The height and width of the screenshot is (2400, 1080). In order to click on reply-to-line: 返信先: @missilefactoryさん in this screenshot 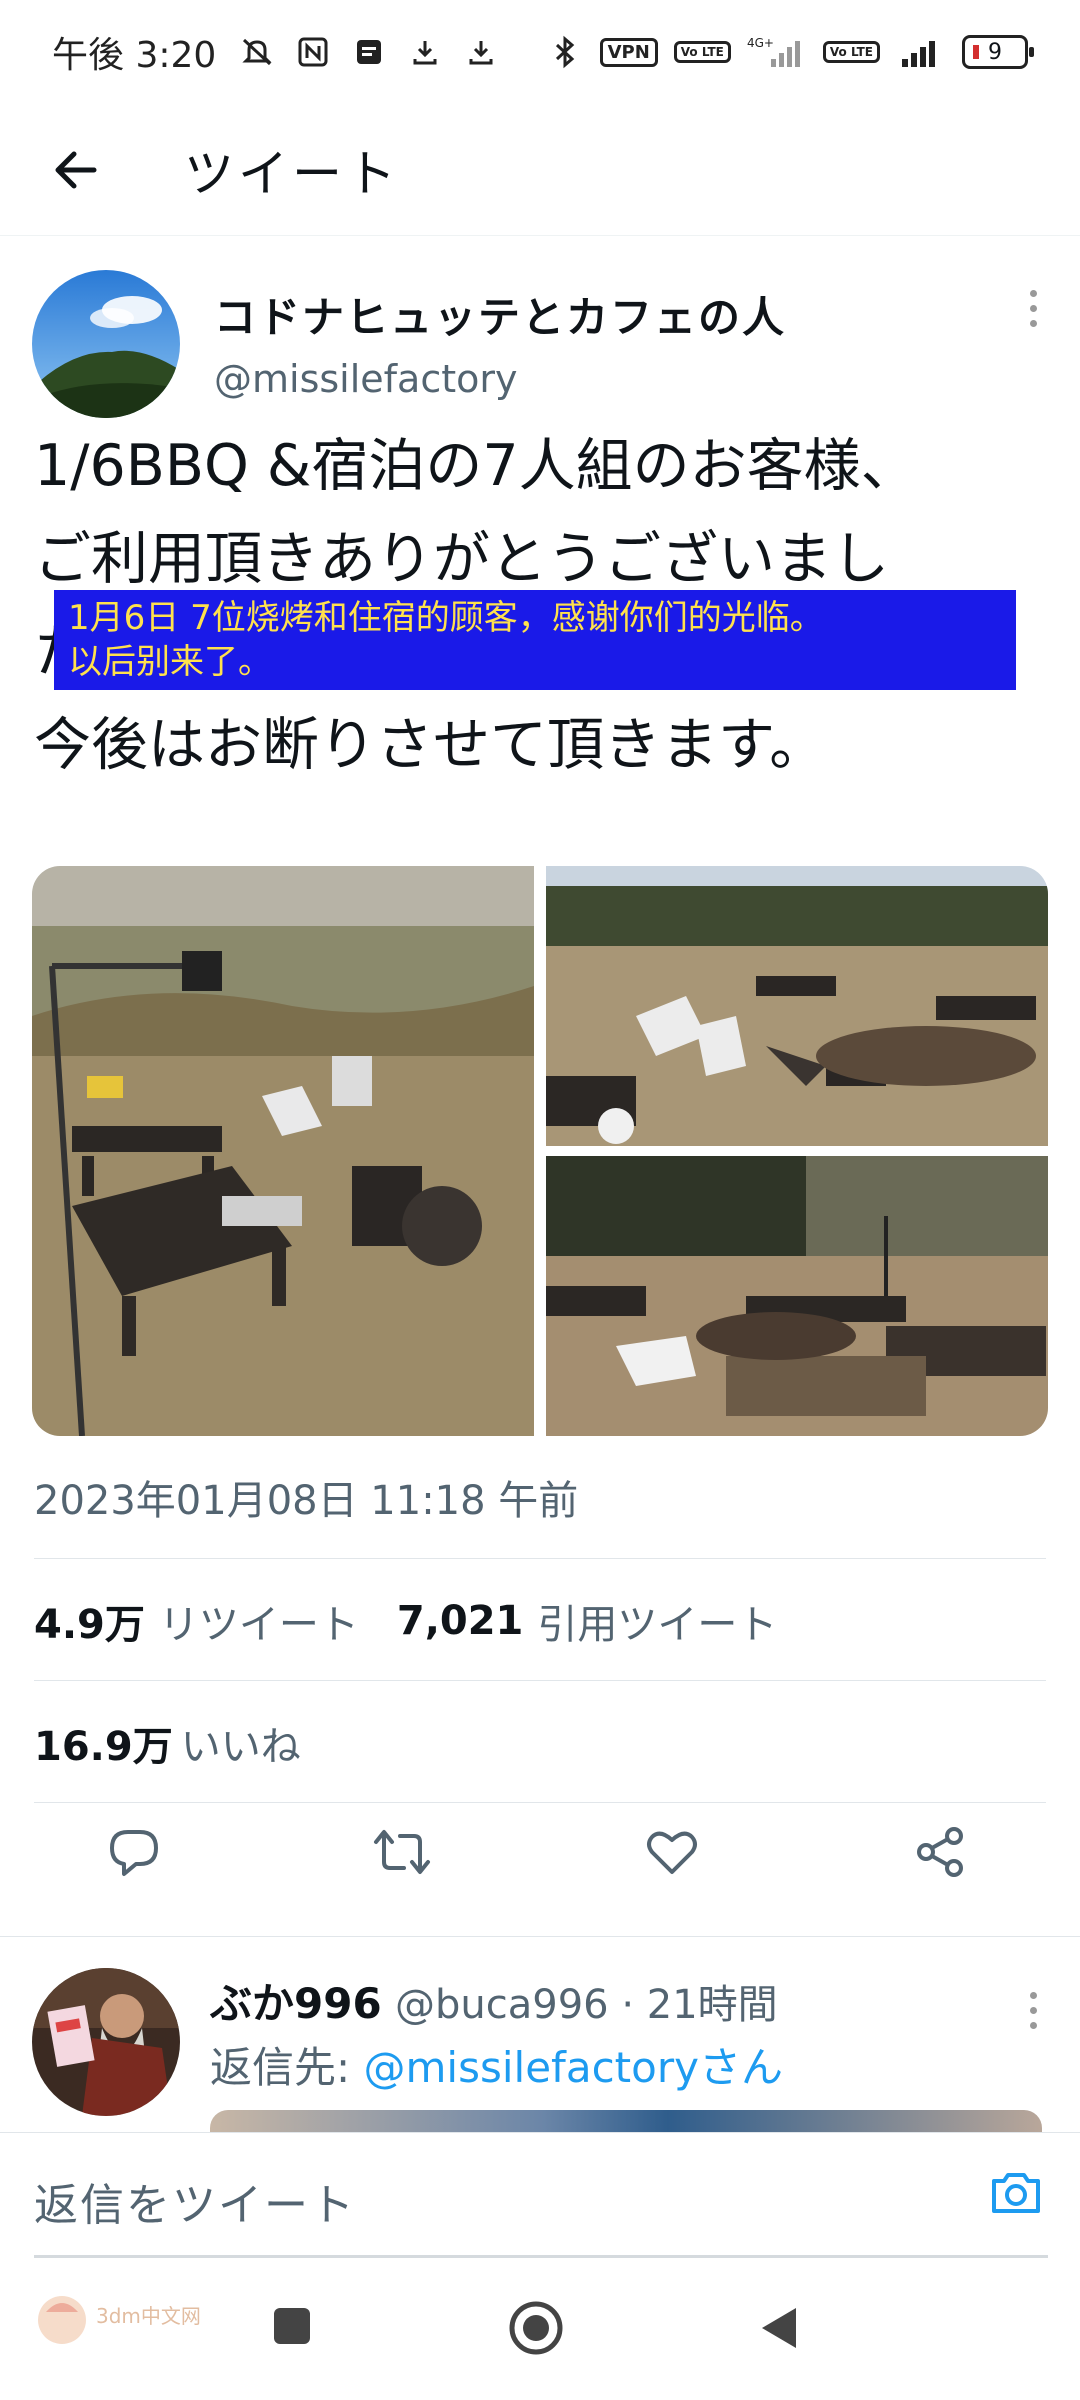, I will do `click(496, 2064)`.